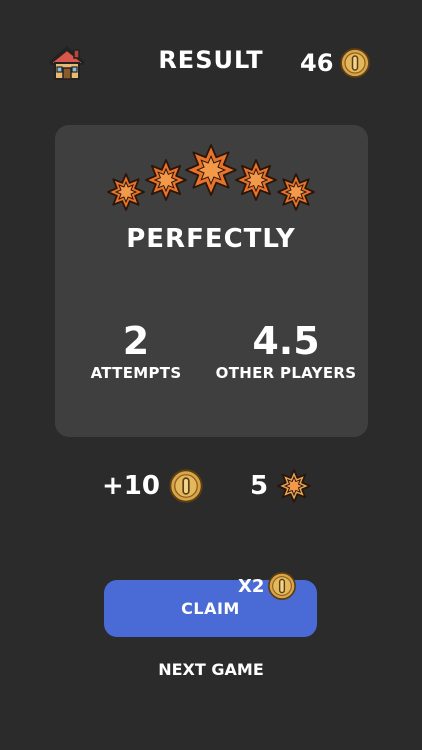 This screenshot has height=750, width=422. I want to click on coin-reward-value: +10, so click(131, 486).